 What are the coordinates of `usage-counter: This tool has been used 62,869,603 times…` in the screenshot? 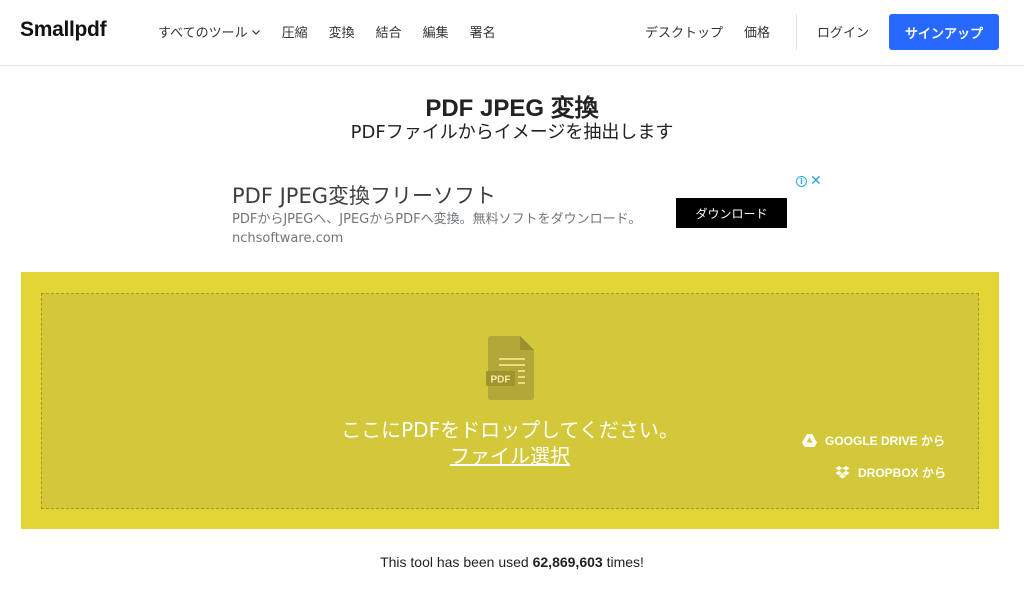 It's located at (512, 562).